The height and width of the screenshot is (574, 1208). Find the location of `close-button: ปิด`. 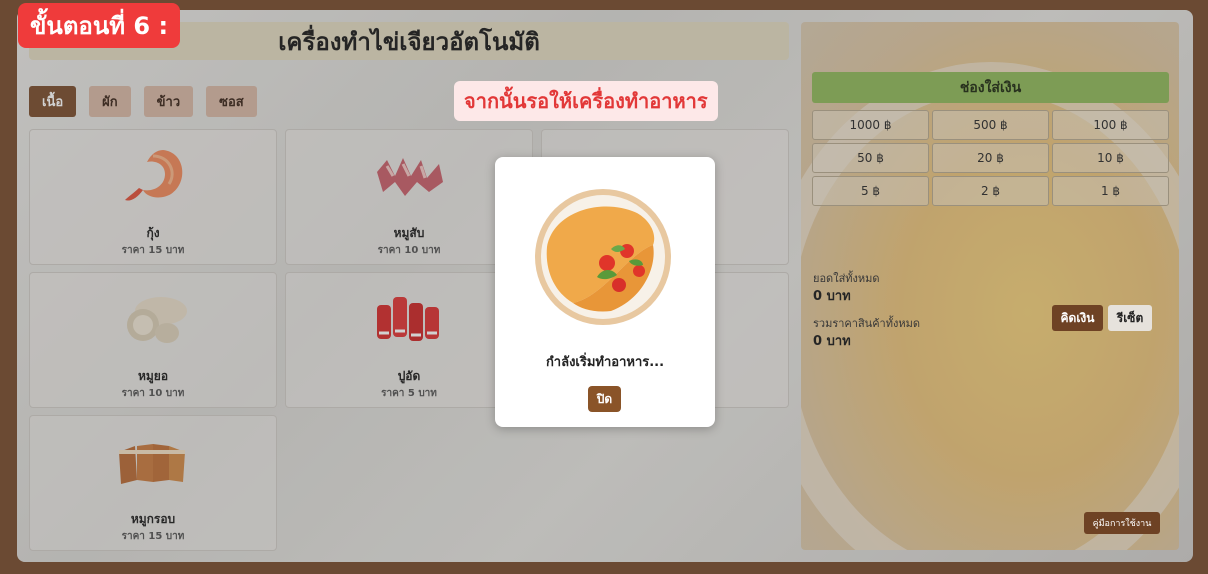

close-button: ปิด is located at coordinates (604, 399).